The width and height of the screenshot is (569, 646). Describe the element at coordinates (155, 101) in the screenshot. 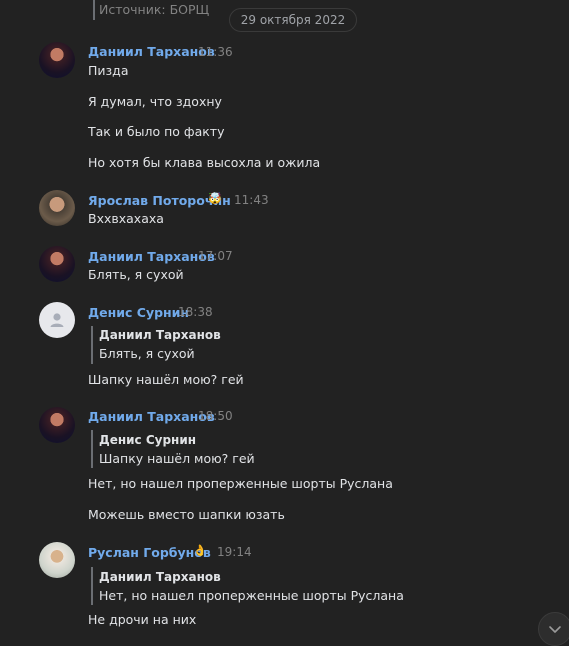

I see `message-text: Я думал, что здохну` at that location.